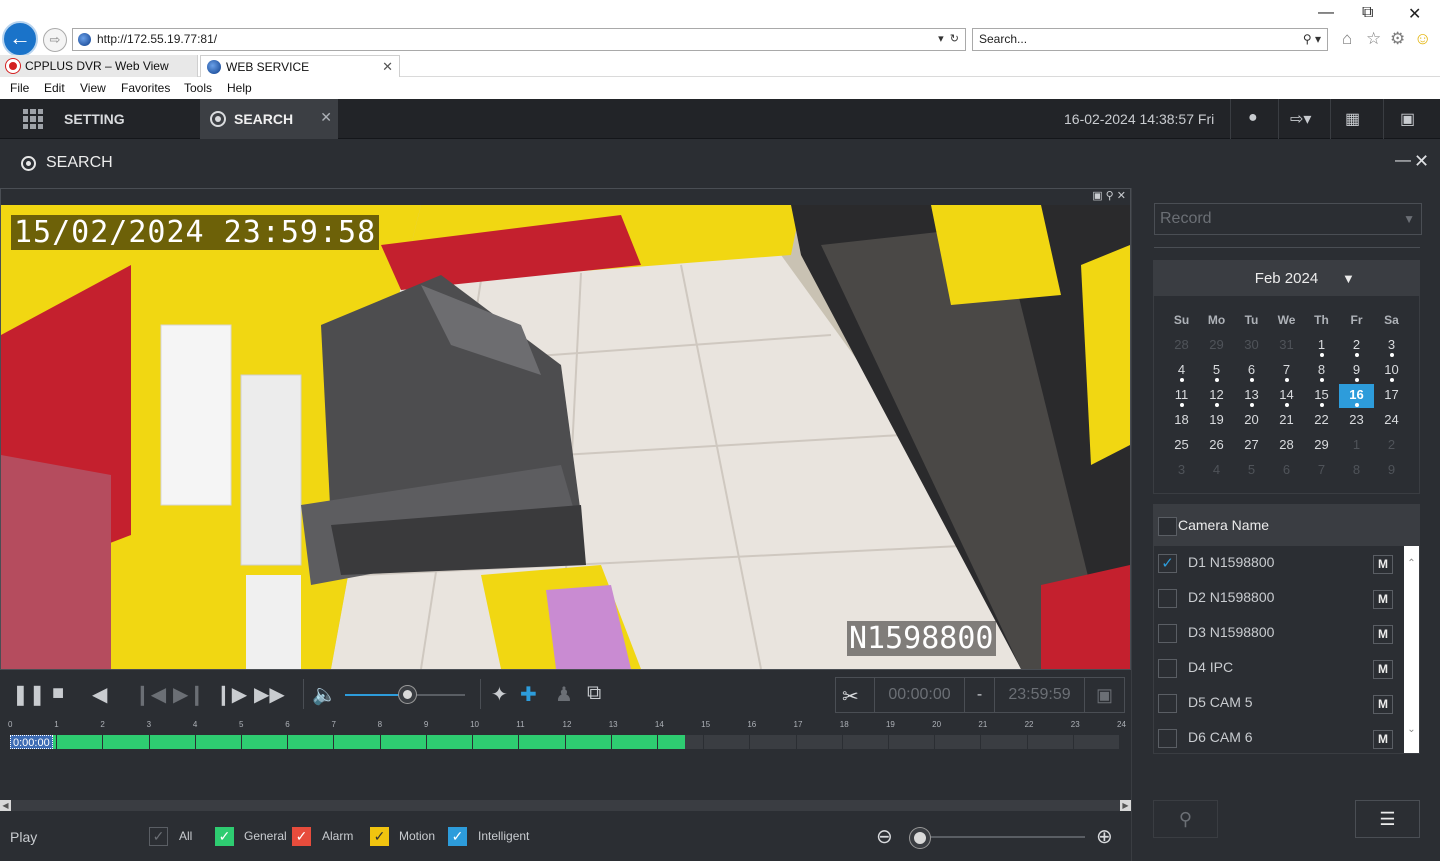 The height and width of the screenshot is (861, 1440). Describe the element at coordinates (1150, 39) in the screenshot. I see `browser-search-input: Search... ⚲ ▾` at that location.